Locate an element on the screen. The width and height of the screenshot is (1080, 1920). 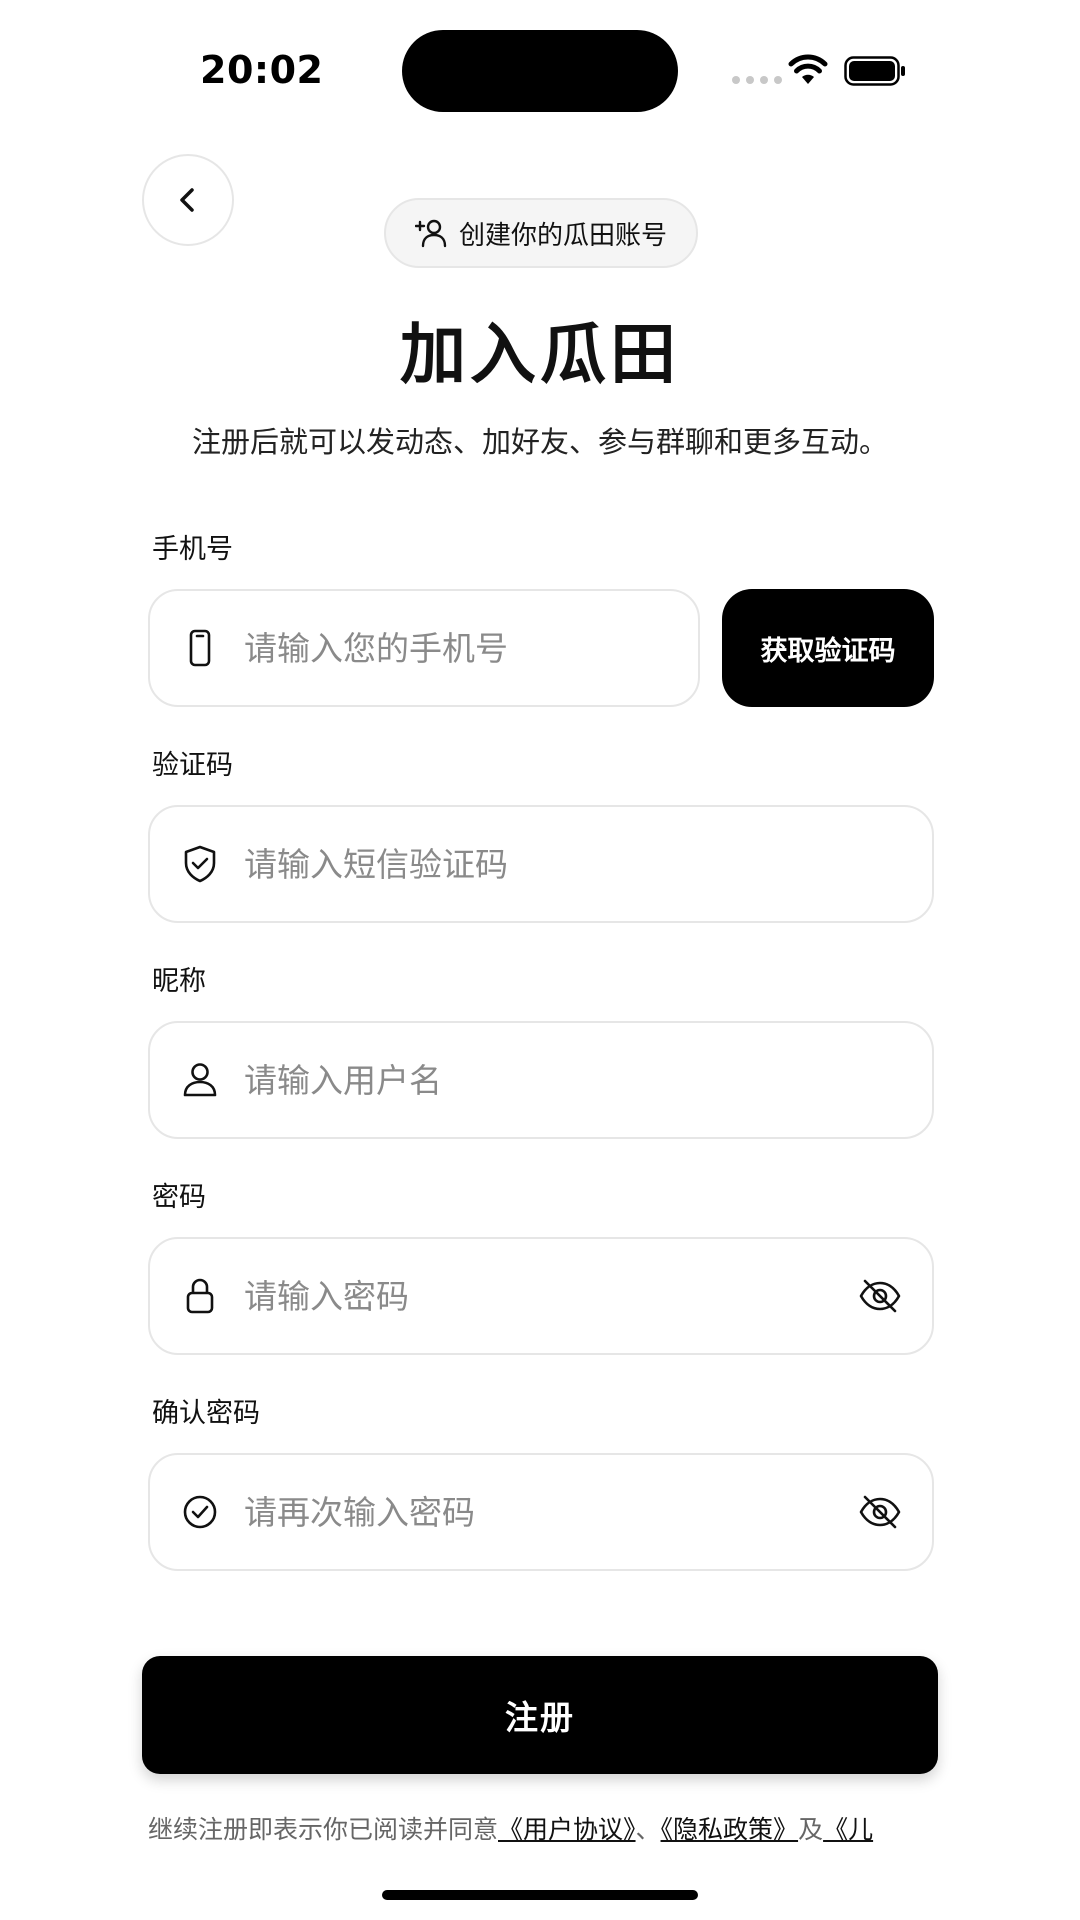
phone-field is located at coordinates (424, 648).